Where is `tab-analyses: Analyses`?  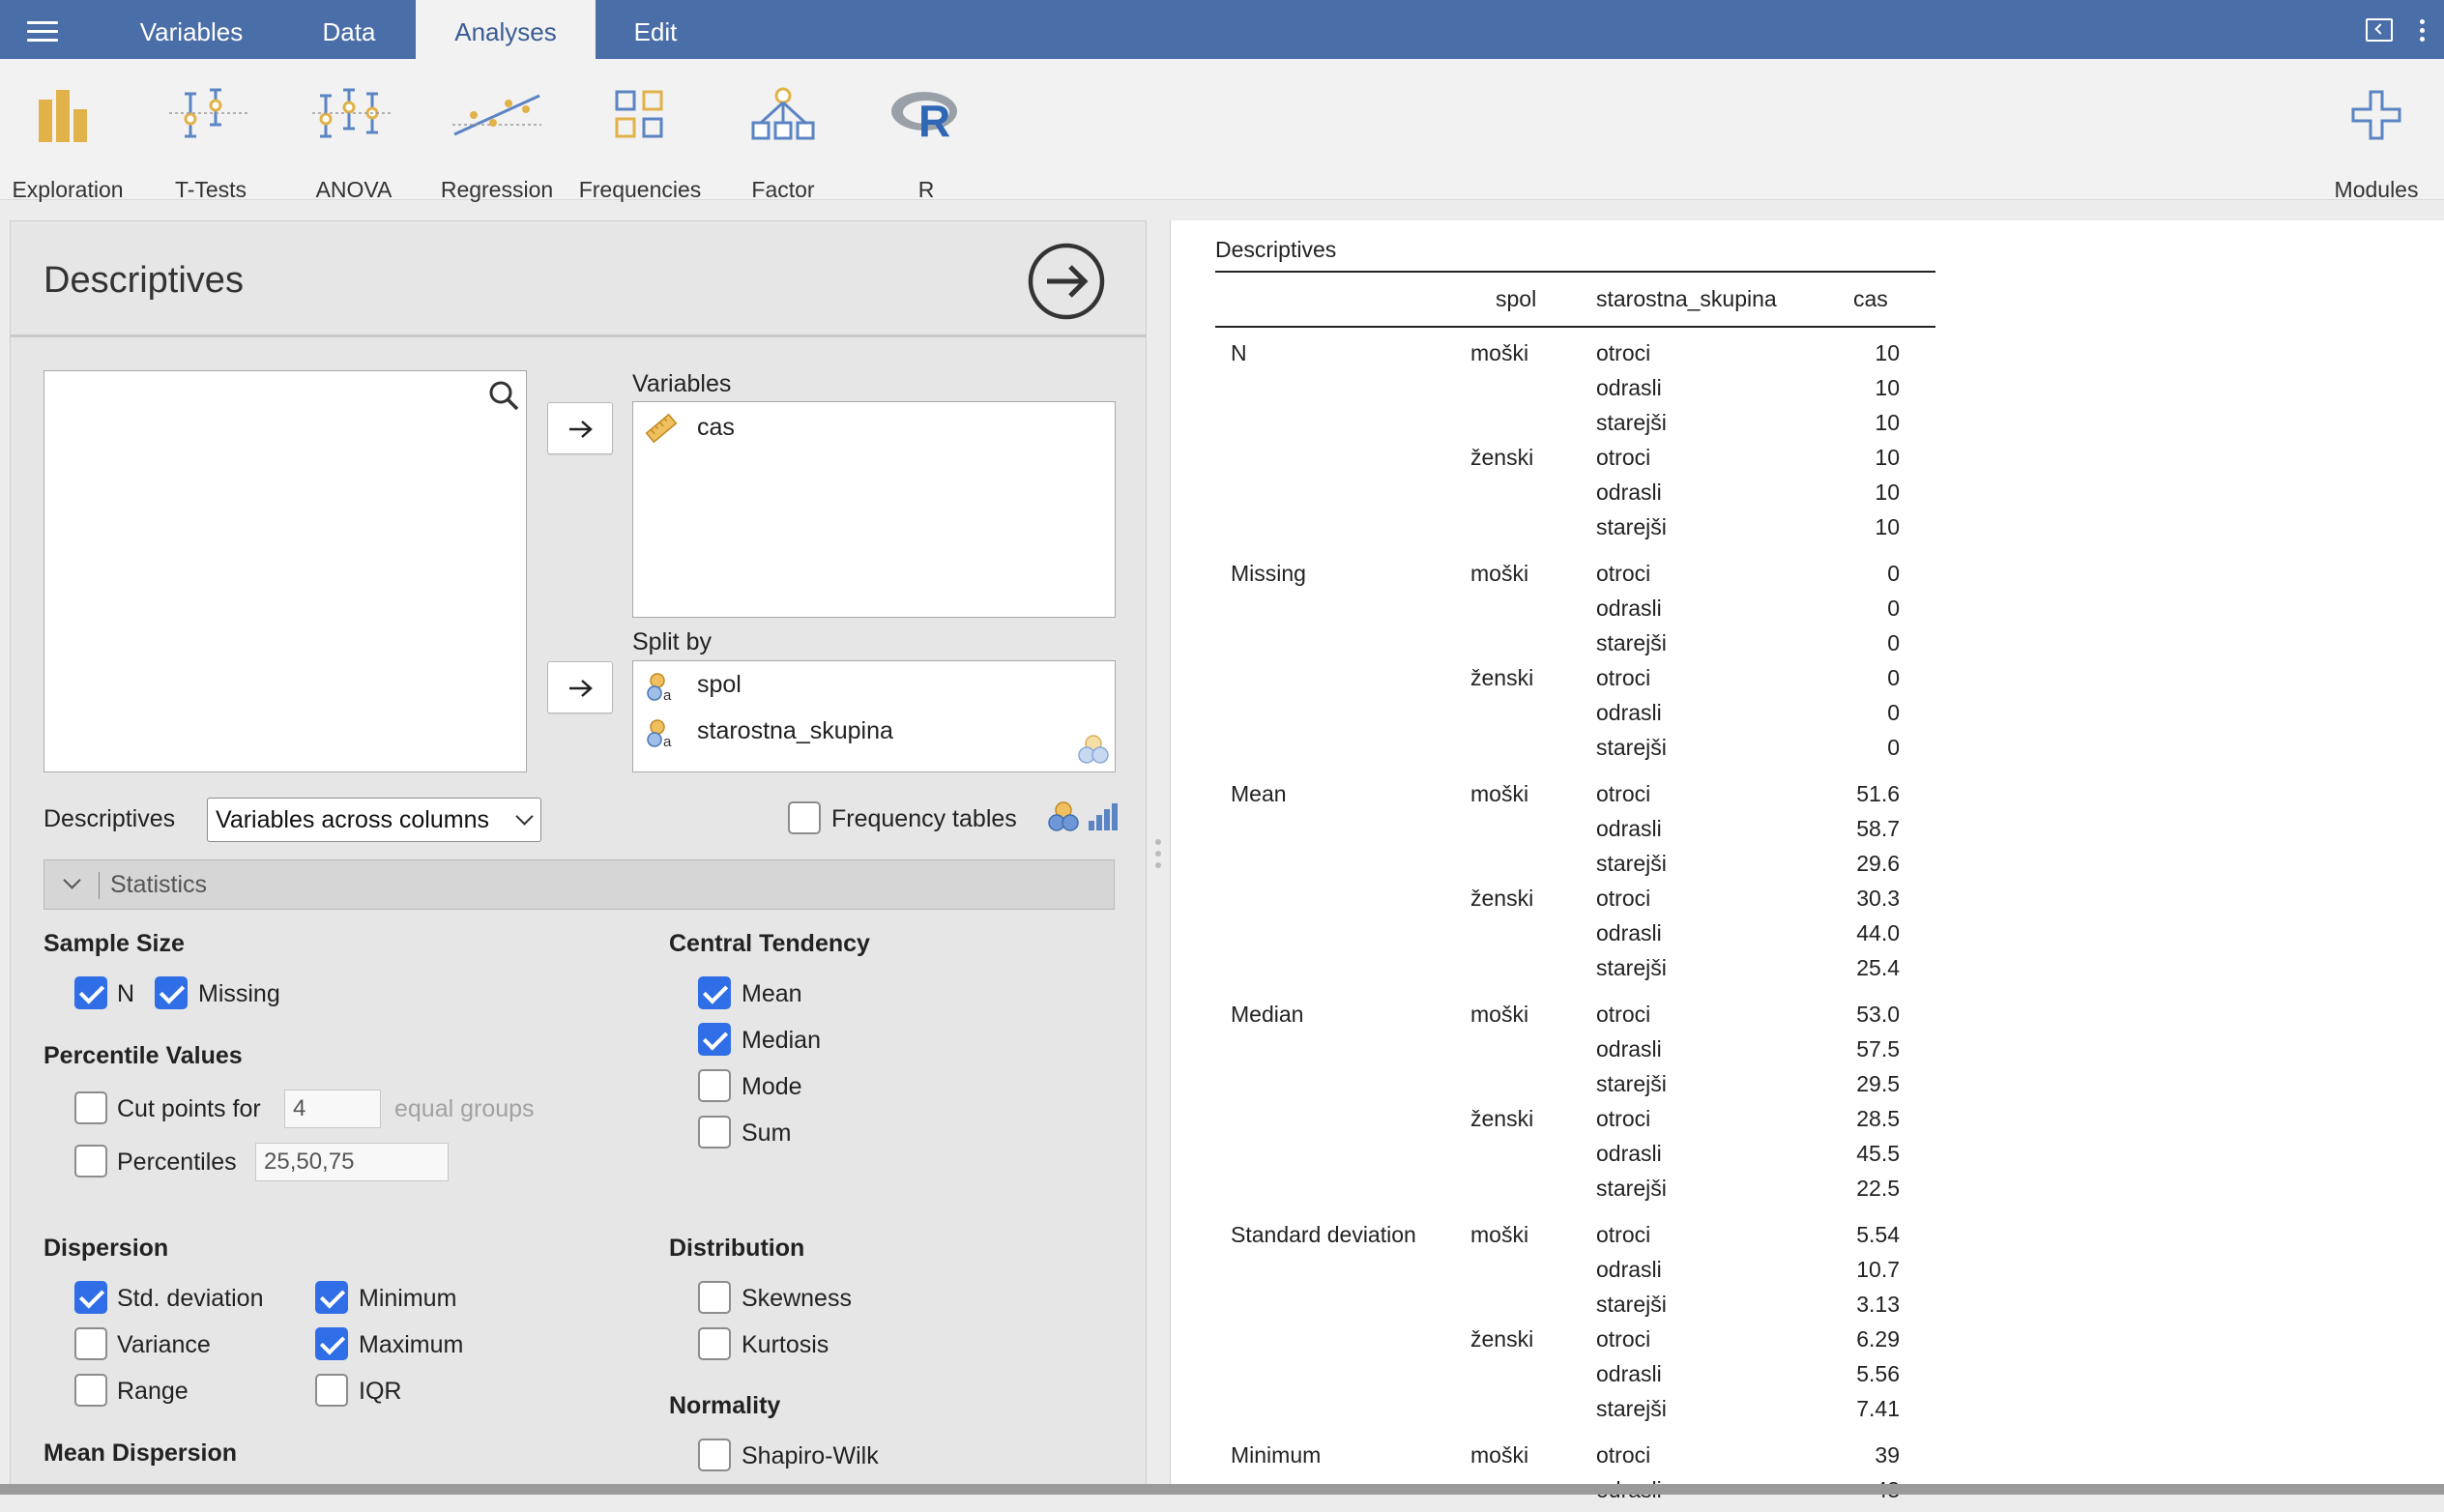 tab-analyses: Analyses is located at coordinates (506, 29).